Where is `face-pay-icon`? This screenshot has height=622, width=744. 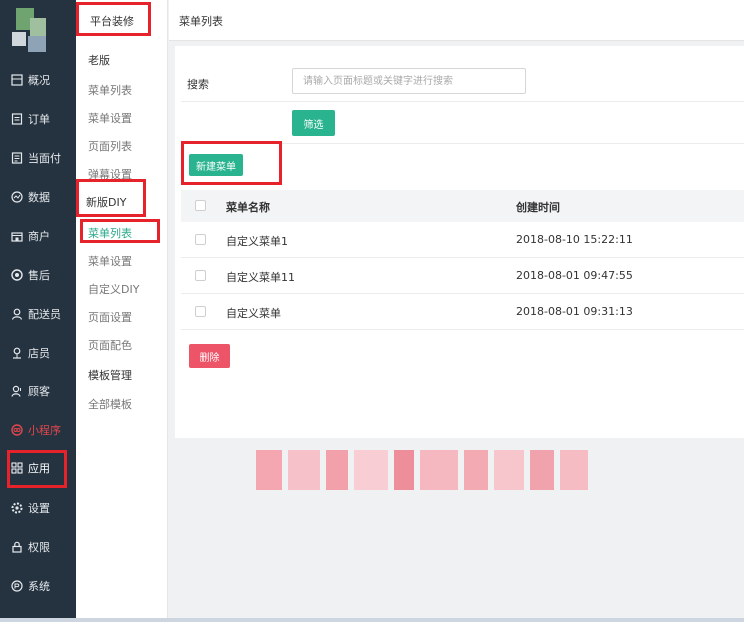
face-pay-icon is located at coordinates (17, 158).